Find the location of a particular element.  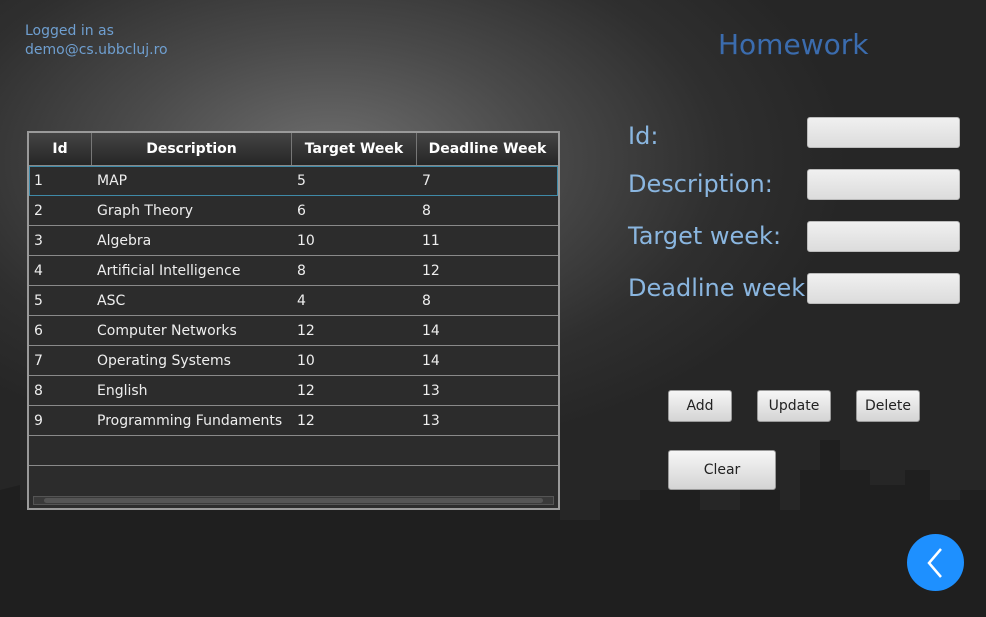

deadline-week-label: Deadline week: is located at coordinates (721, 288).